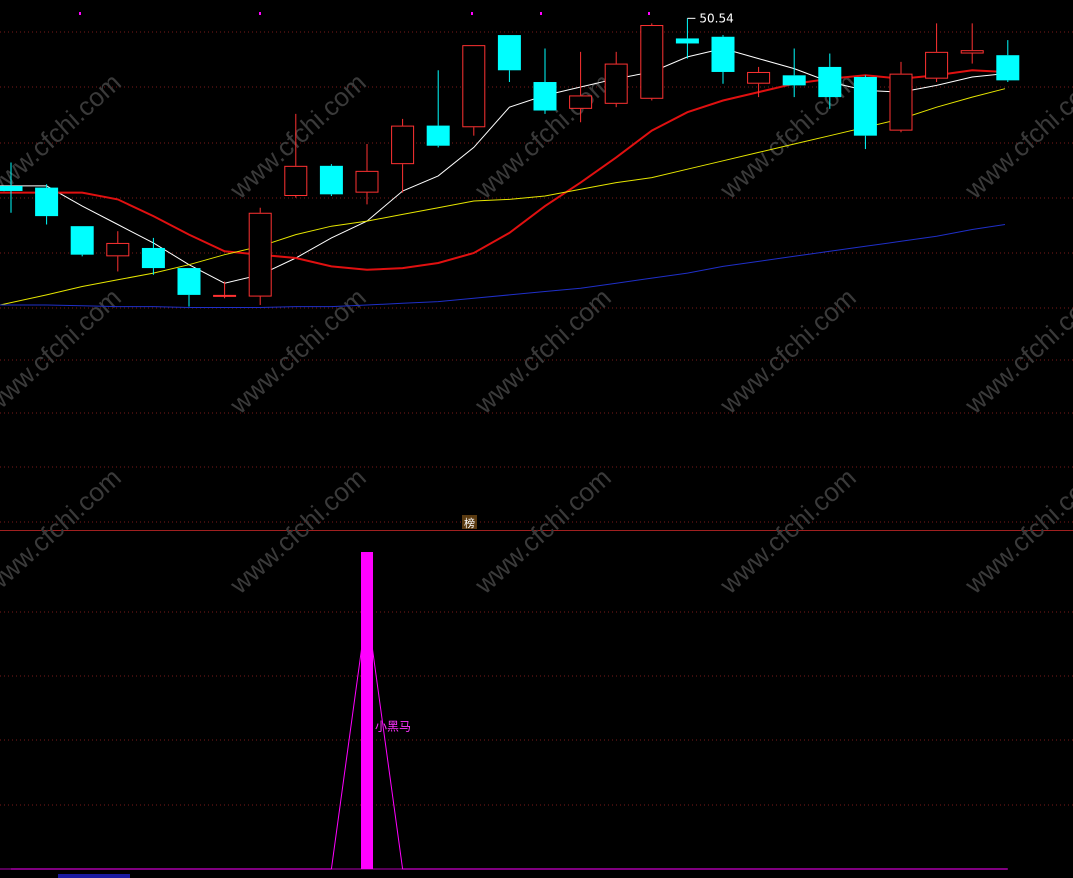 The width and height of the screenshot is (1073, 878). I want to click on signal-label: 小黑马, so click(393, 726).